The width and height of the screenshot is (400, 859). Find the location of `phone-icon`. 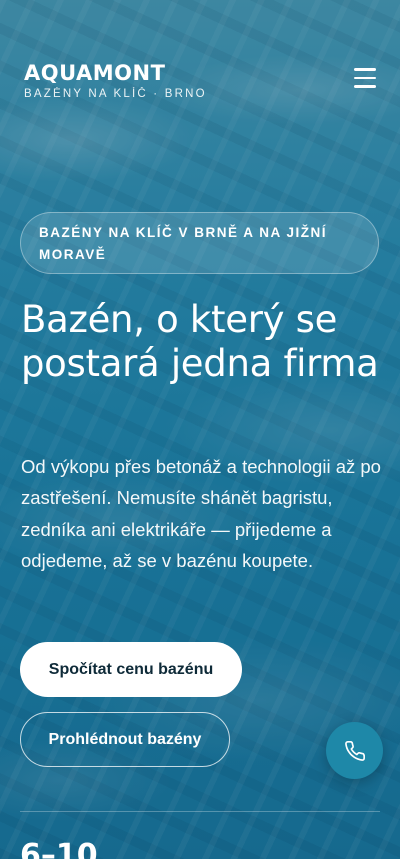

phone-icon is located at coordinates (354, 750).